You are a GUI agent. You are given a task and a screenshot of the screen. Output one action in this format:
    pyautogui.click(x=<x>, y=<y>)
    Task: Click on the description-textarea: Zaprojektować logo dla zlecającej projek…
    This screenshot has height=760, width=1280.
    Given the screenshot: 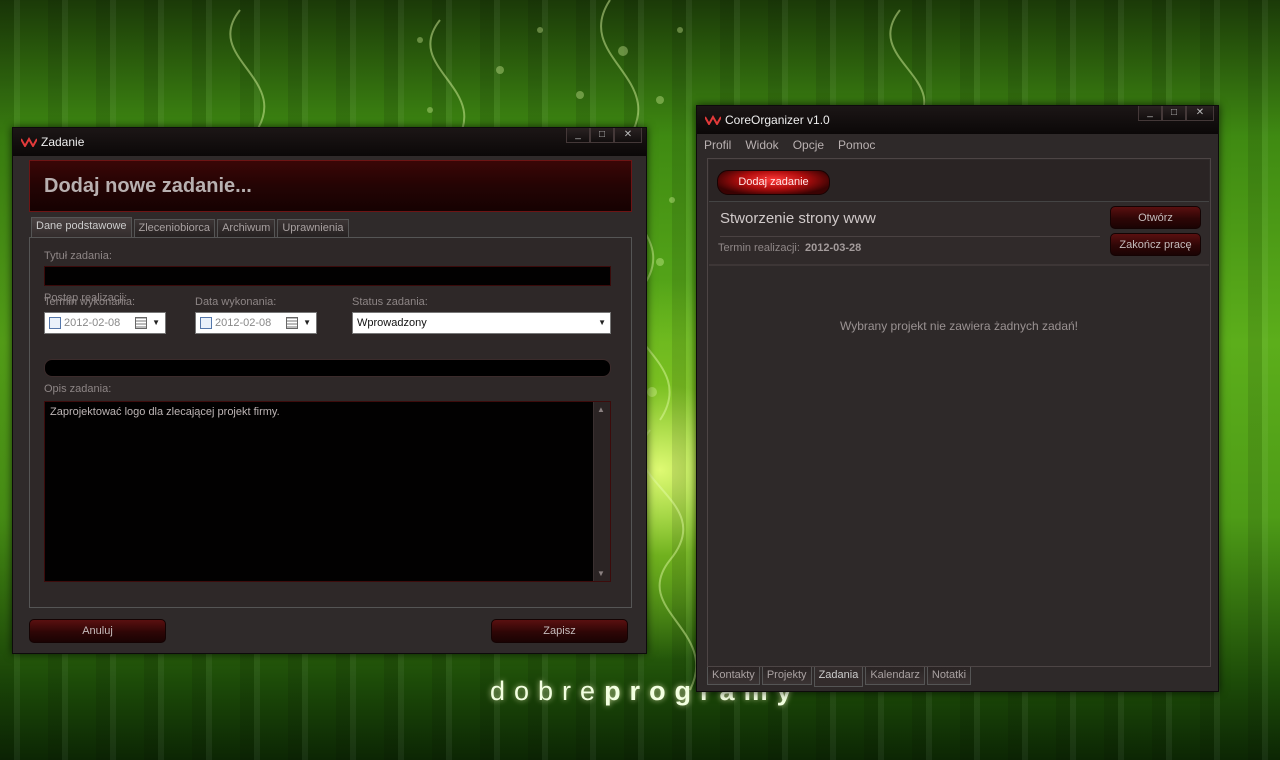 What is the action you would take?
    pyautogui.click(x=327, y=491)
    